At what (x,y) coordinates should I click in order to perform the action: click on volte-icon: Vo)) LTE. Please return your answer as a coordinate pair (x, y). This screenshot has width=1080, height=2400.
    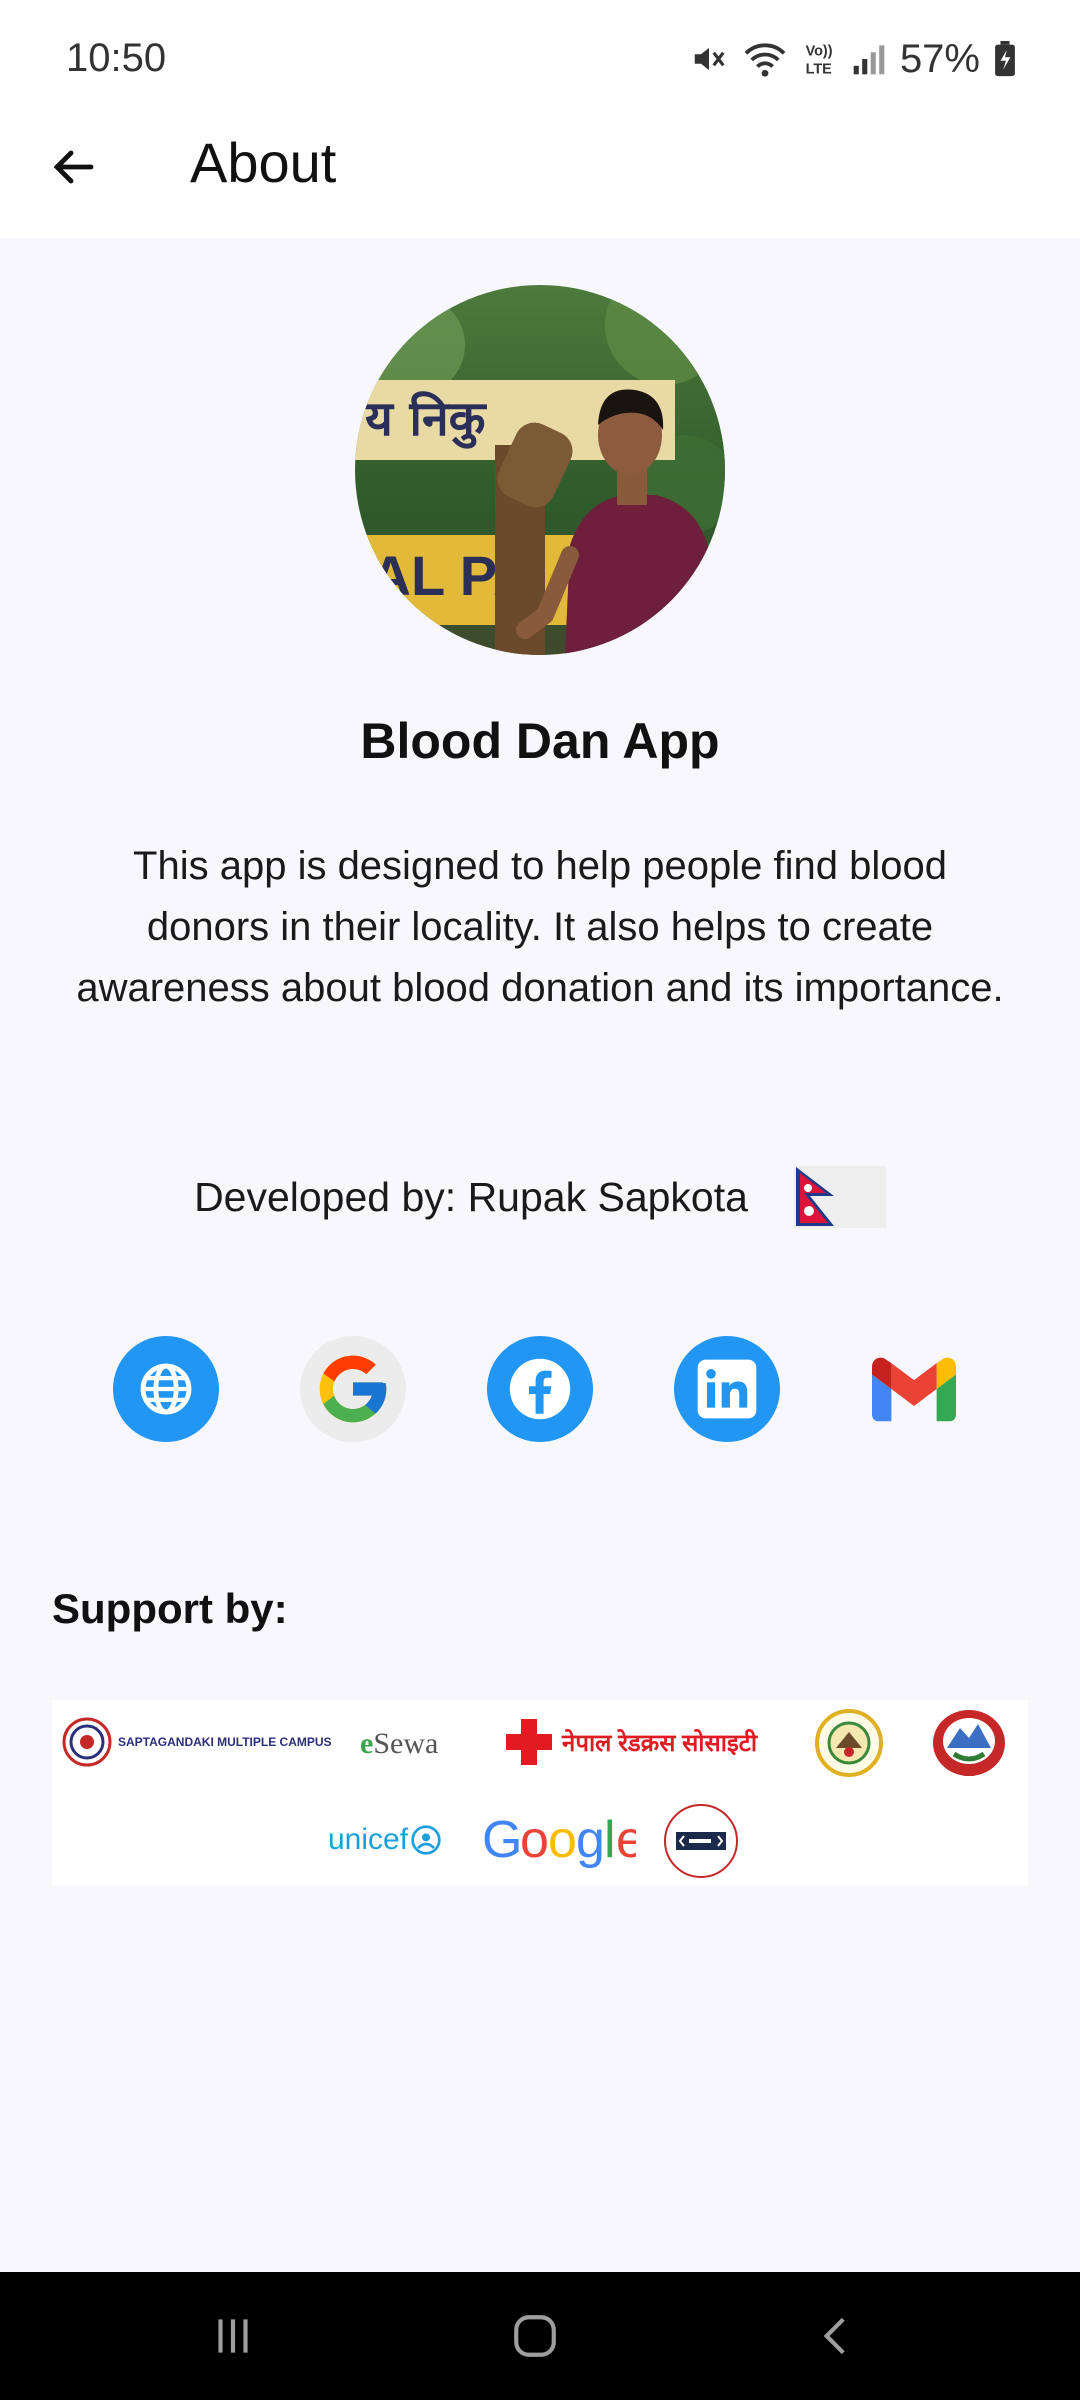
    Looking at the image, I should click on (819, 60).